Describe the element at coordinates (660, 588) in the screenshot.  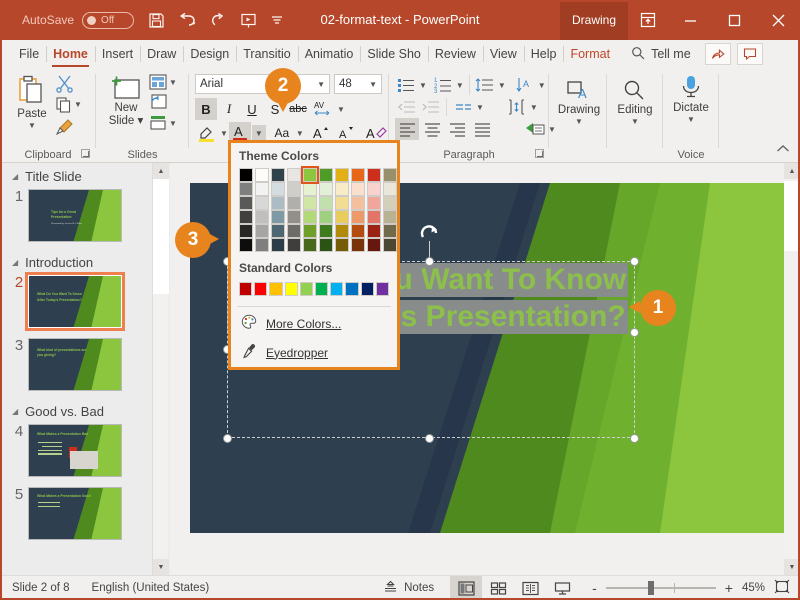
I see `zoom-slider` at that location.